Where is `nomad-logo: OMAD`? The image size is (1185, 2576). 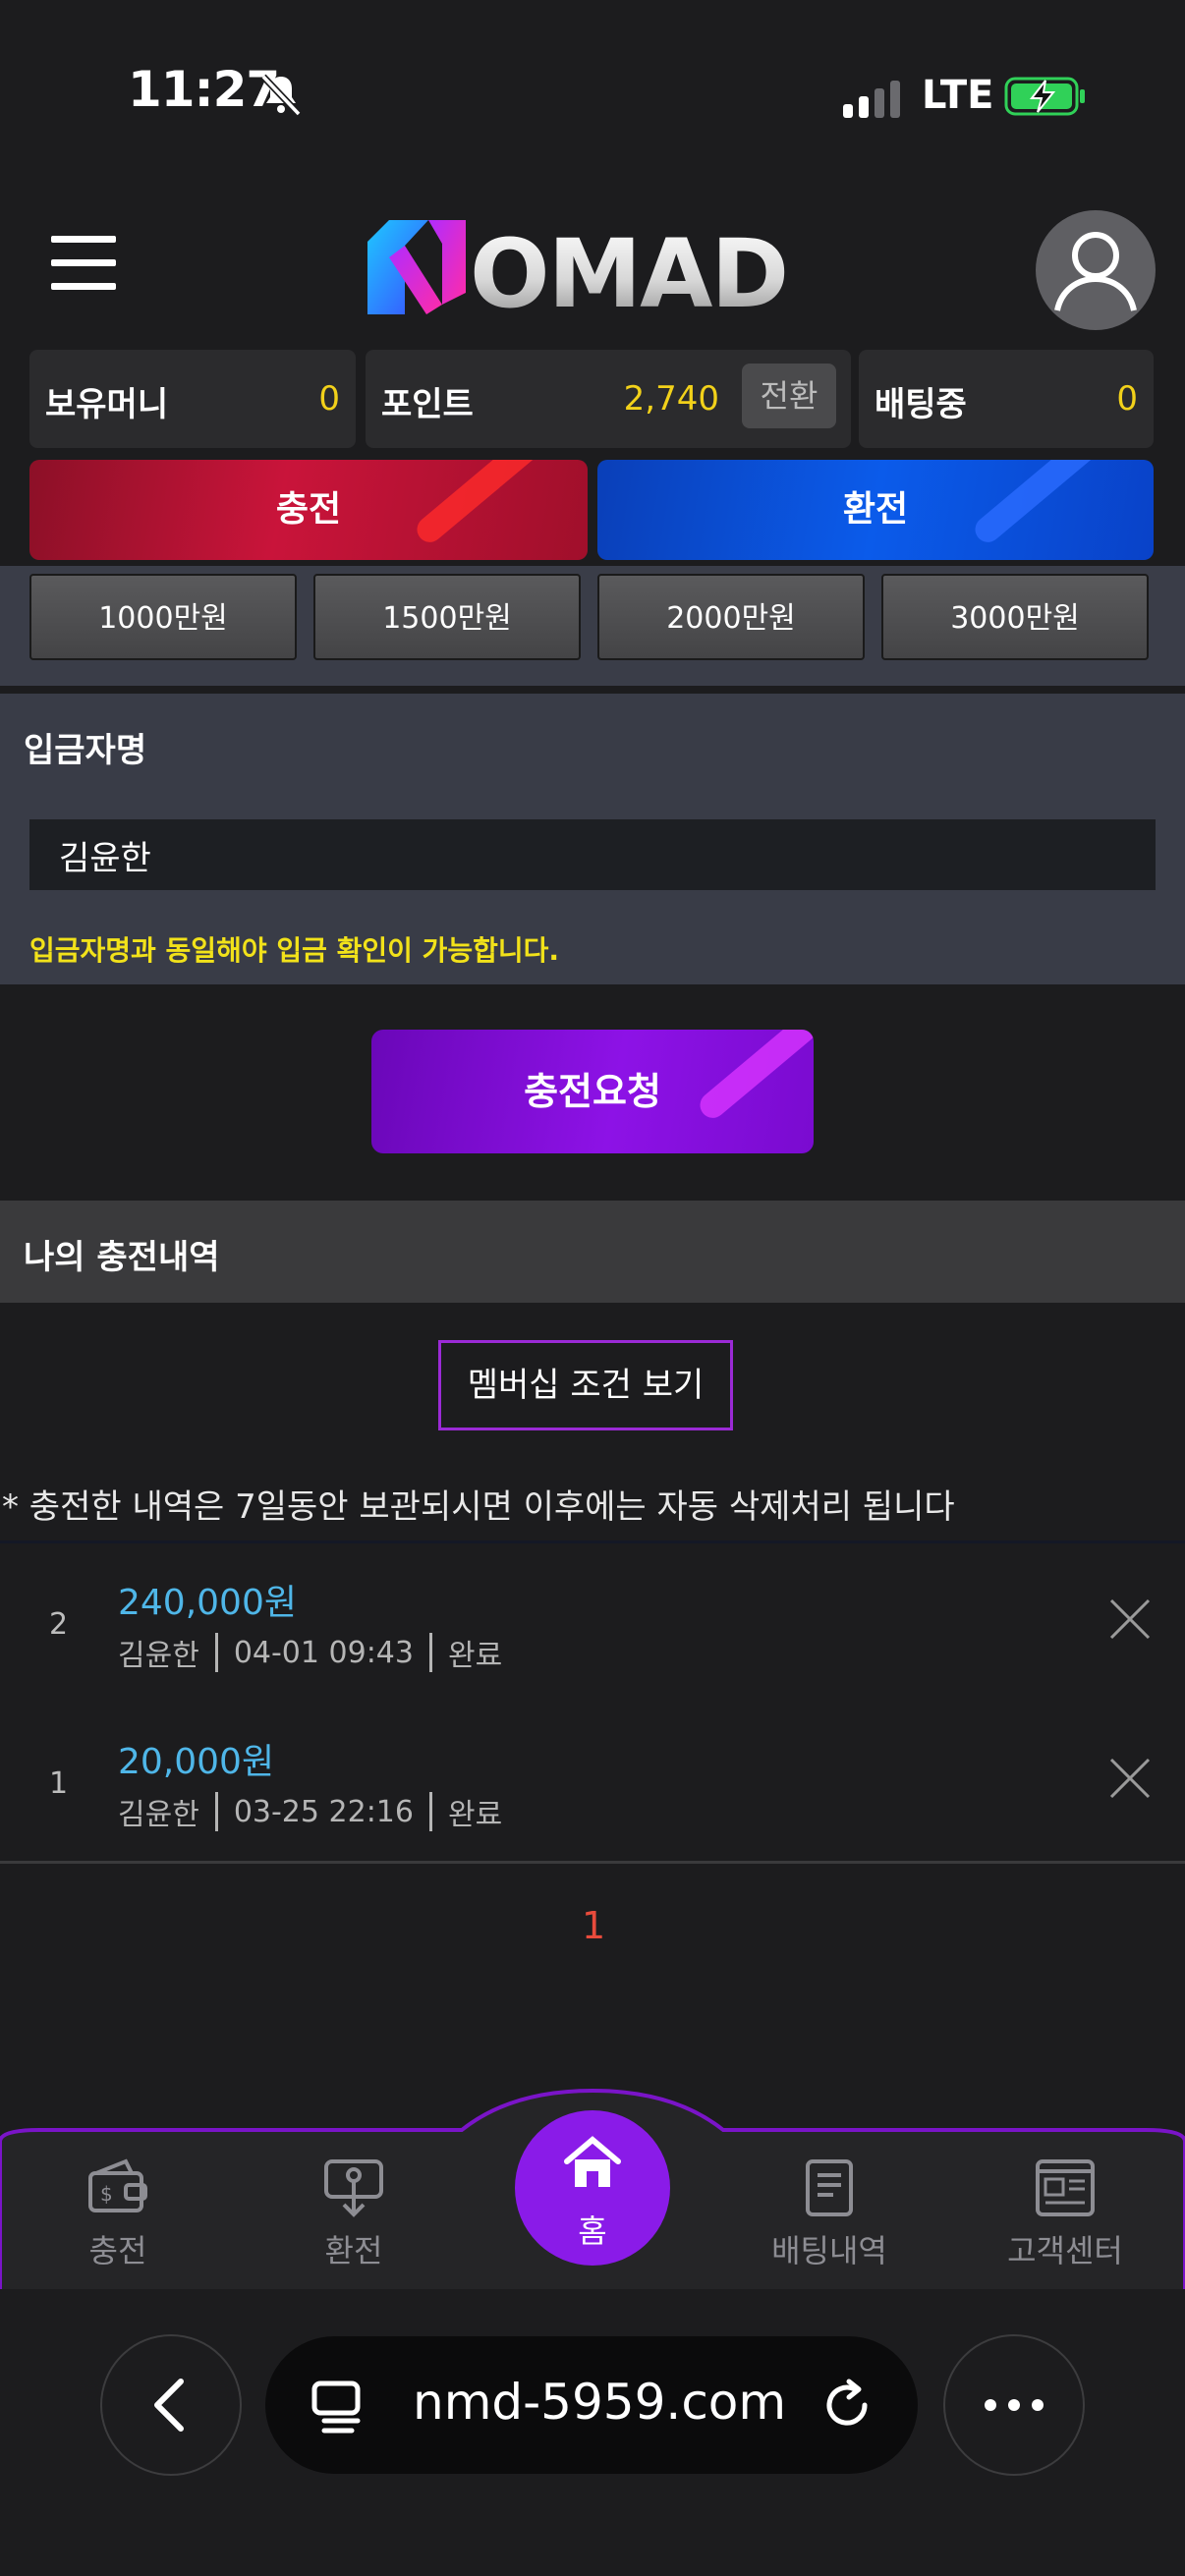
nomad-logo: OMAD is located at coordinates (593, 267).